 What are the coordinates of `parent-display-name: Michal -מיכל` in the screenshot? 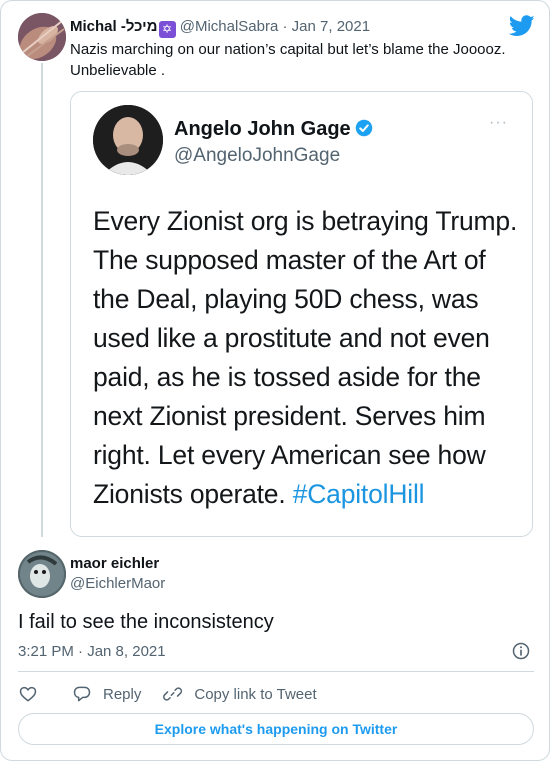 It's located at (114, 26).